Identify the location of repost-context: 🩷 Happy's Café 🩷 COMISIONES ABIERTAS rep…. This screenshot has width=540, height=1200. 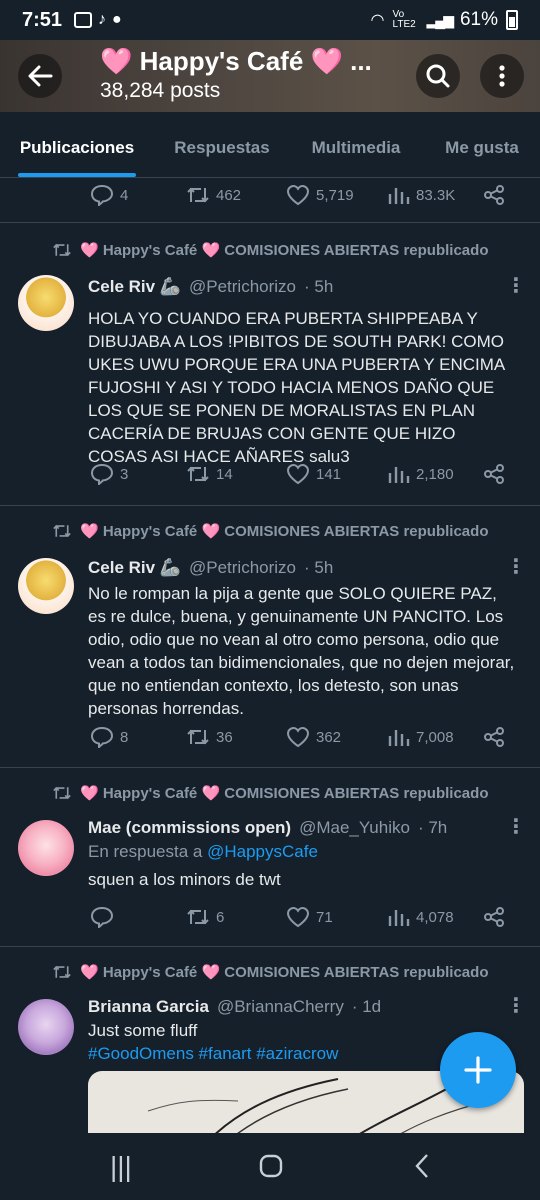
(270, 793).